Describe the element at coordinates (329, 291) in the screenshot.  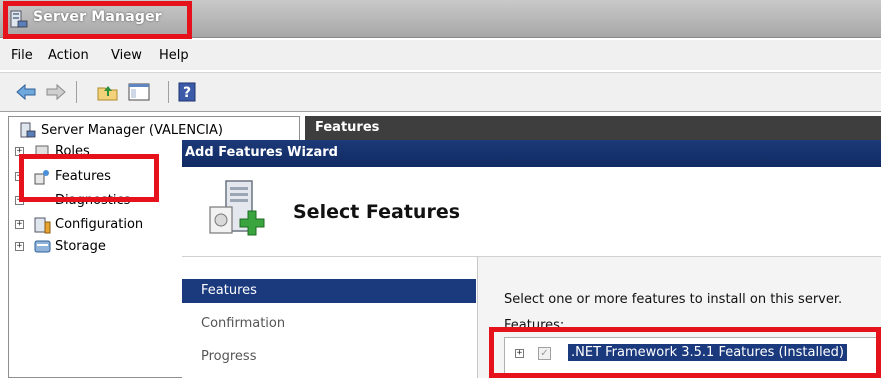
I see `step-features: Features` at that location.